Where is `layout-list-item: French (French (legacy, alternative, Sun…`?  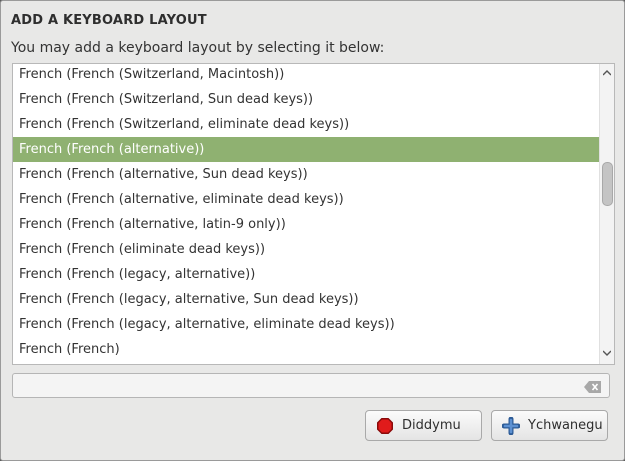 layout-list-item: French (French (legacy, alternative, Sun… is located at coordinates (306, 299).